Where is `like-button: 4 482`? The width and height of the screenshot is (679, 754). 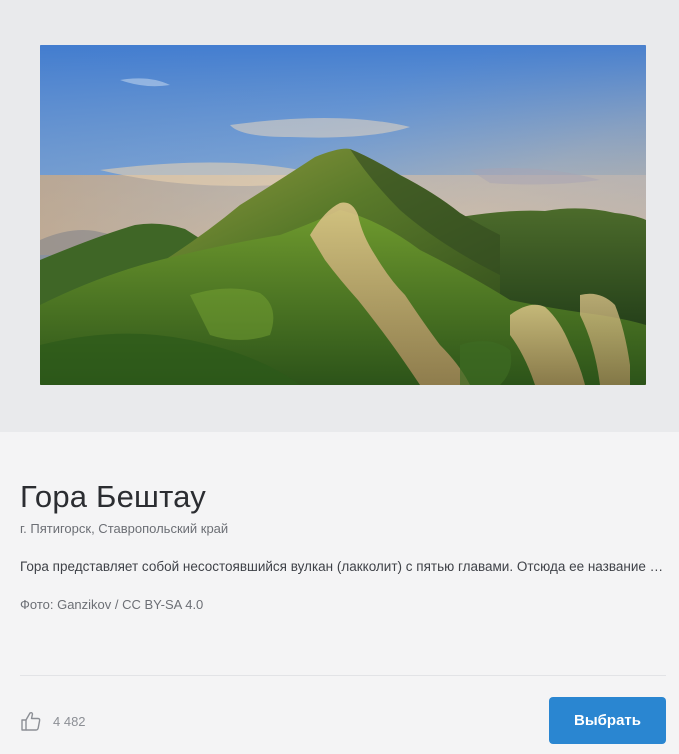 like-button: 4 482 is located at coordinates (53, 721).